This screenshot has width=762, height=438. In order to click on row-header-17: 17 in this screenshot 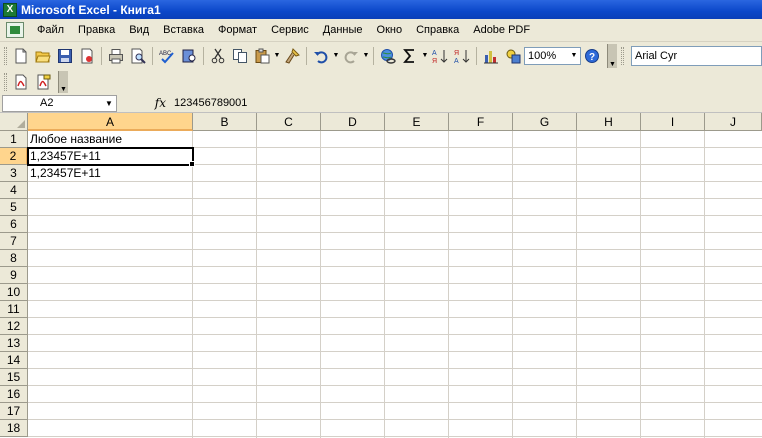, I will do `click(14, 411)`.